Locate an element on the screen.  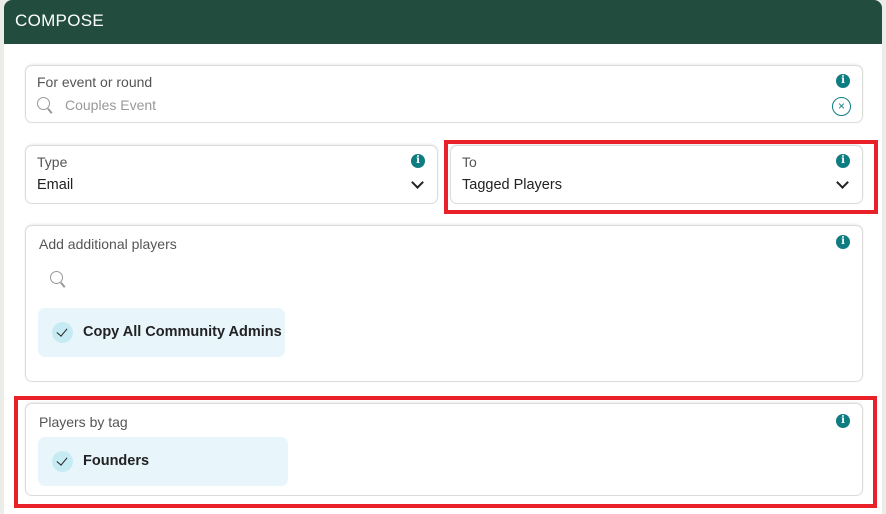
chevron-down-icon is located at coordinates (417, 182).